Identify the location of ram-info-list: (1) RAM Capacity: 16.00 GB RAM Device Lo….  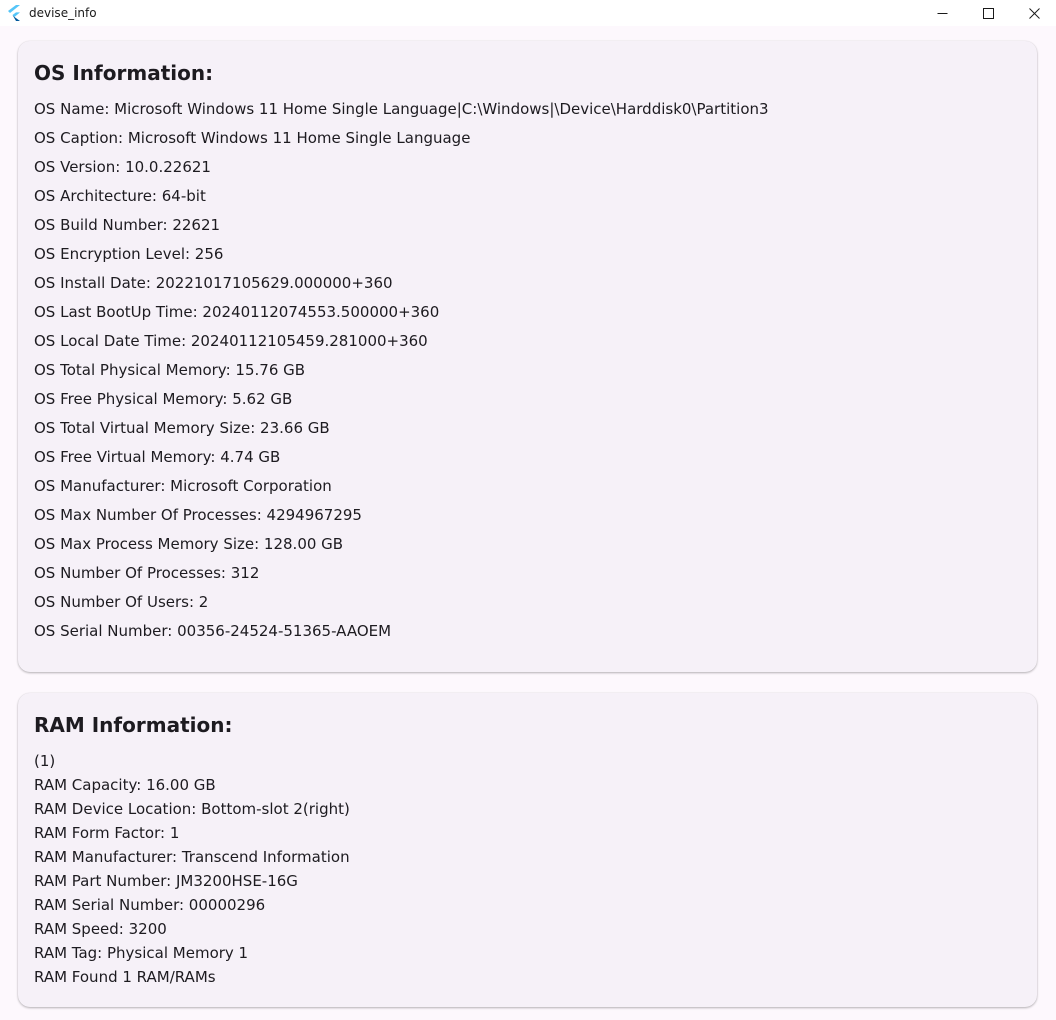
(192, 870).